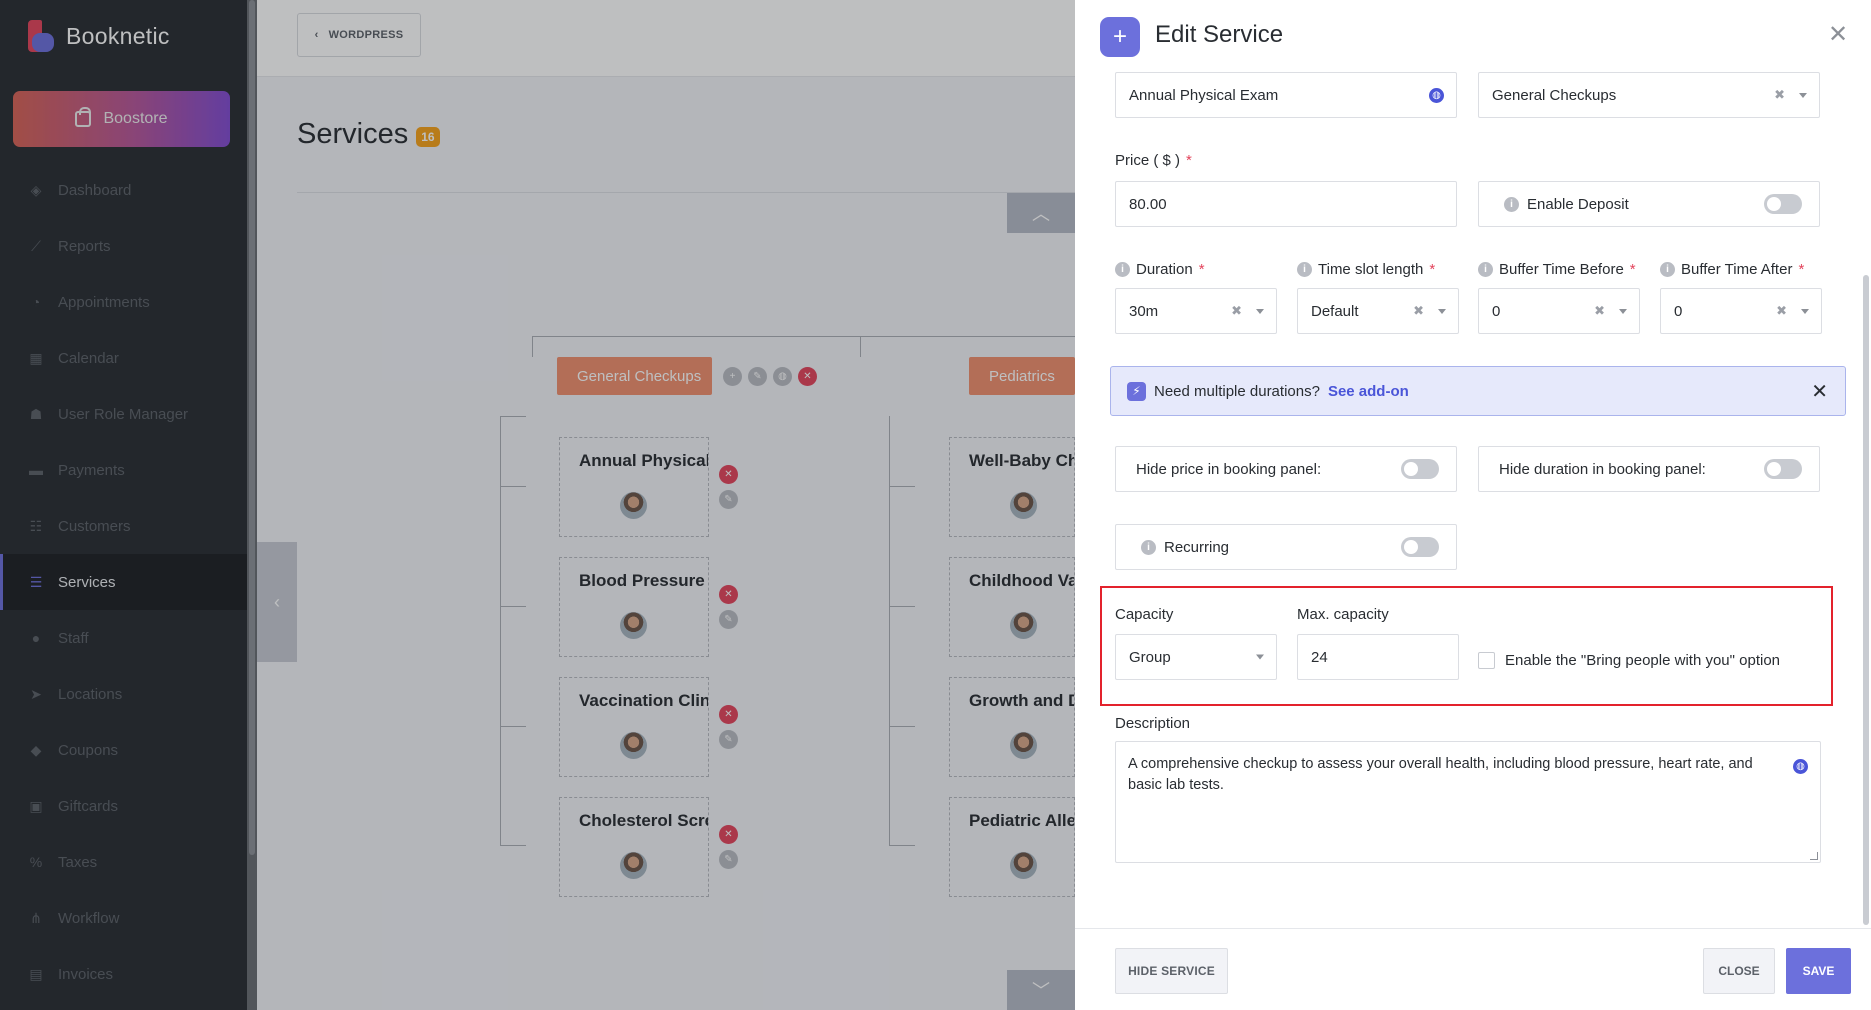  I want to click on service-card: Childhood Vaccinations, so click(1012, 607).